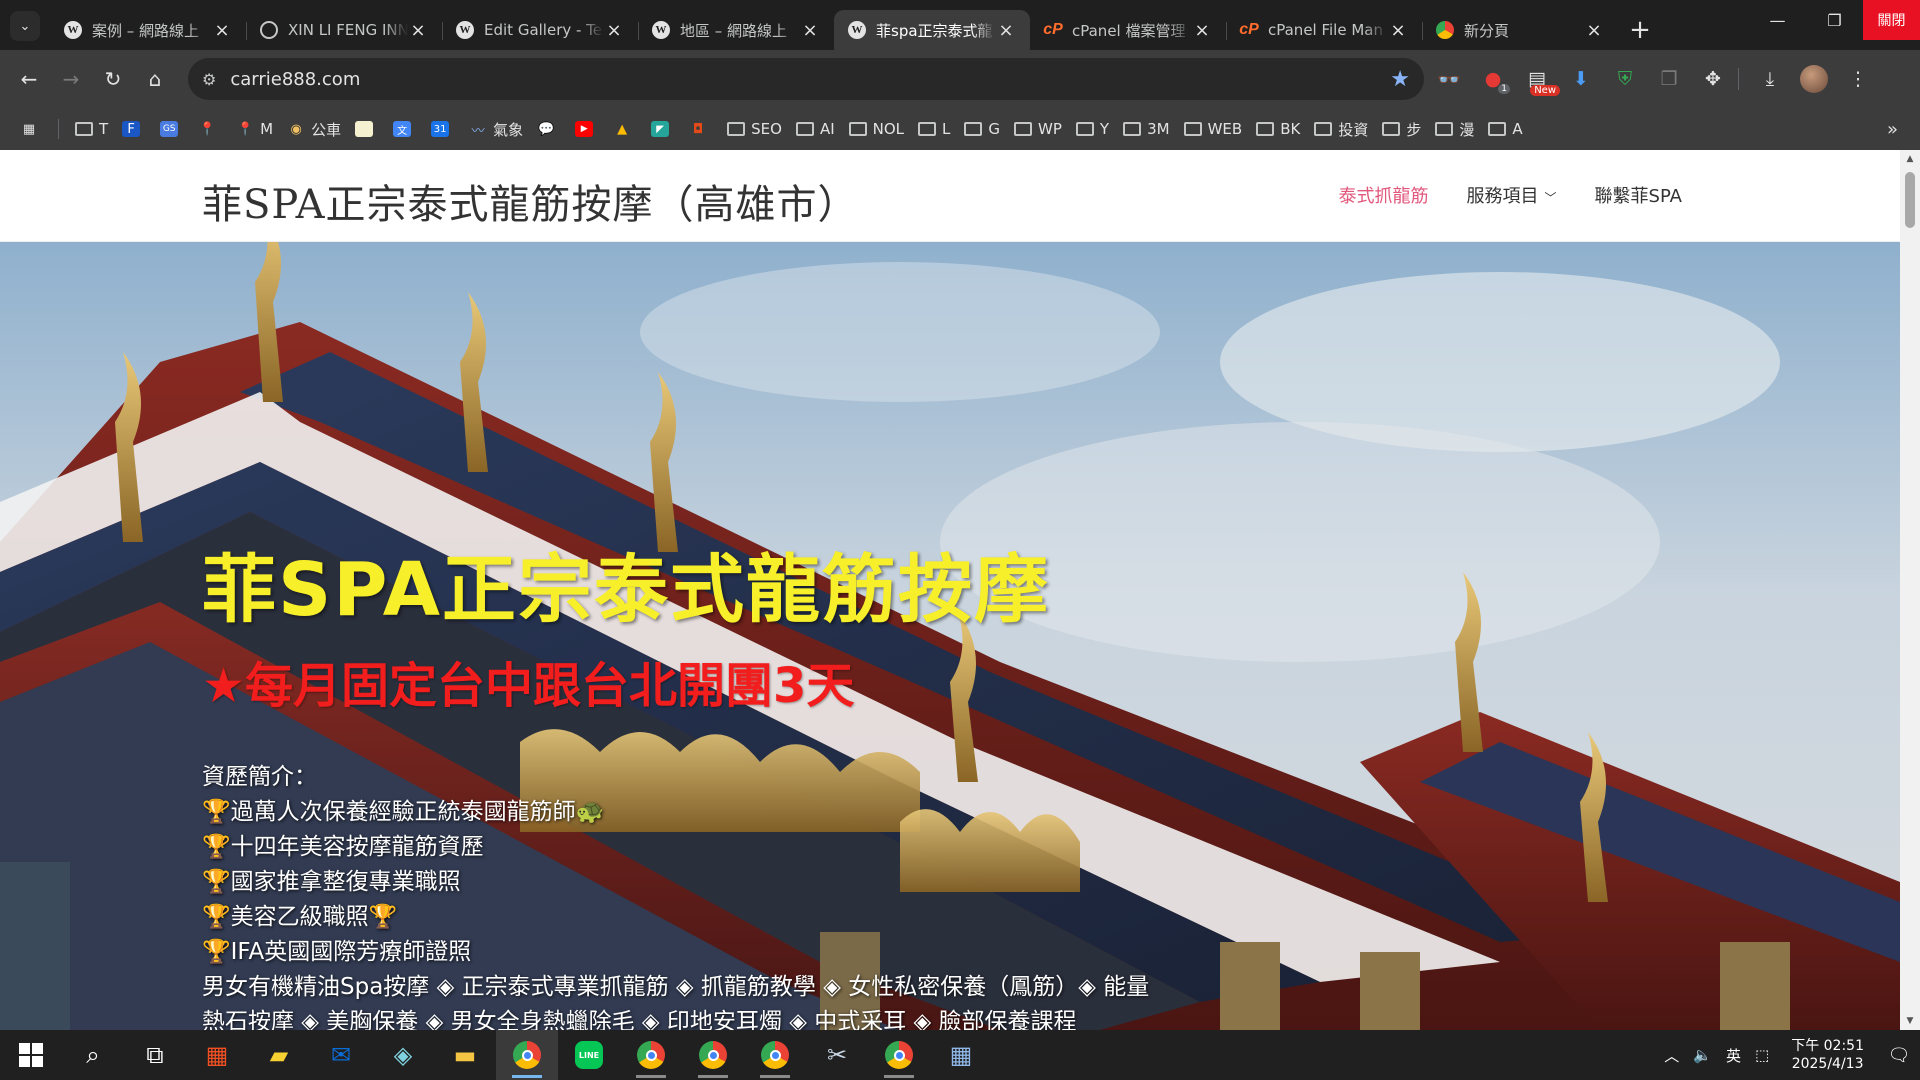 This screenshot has height=1080, width=1920. What do you see at coordinates (876, 129) in the screenshot?
I see `bookmark-folder-nol: NOL` at bounding box center [876, 129].